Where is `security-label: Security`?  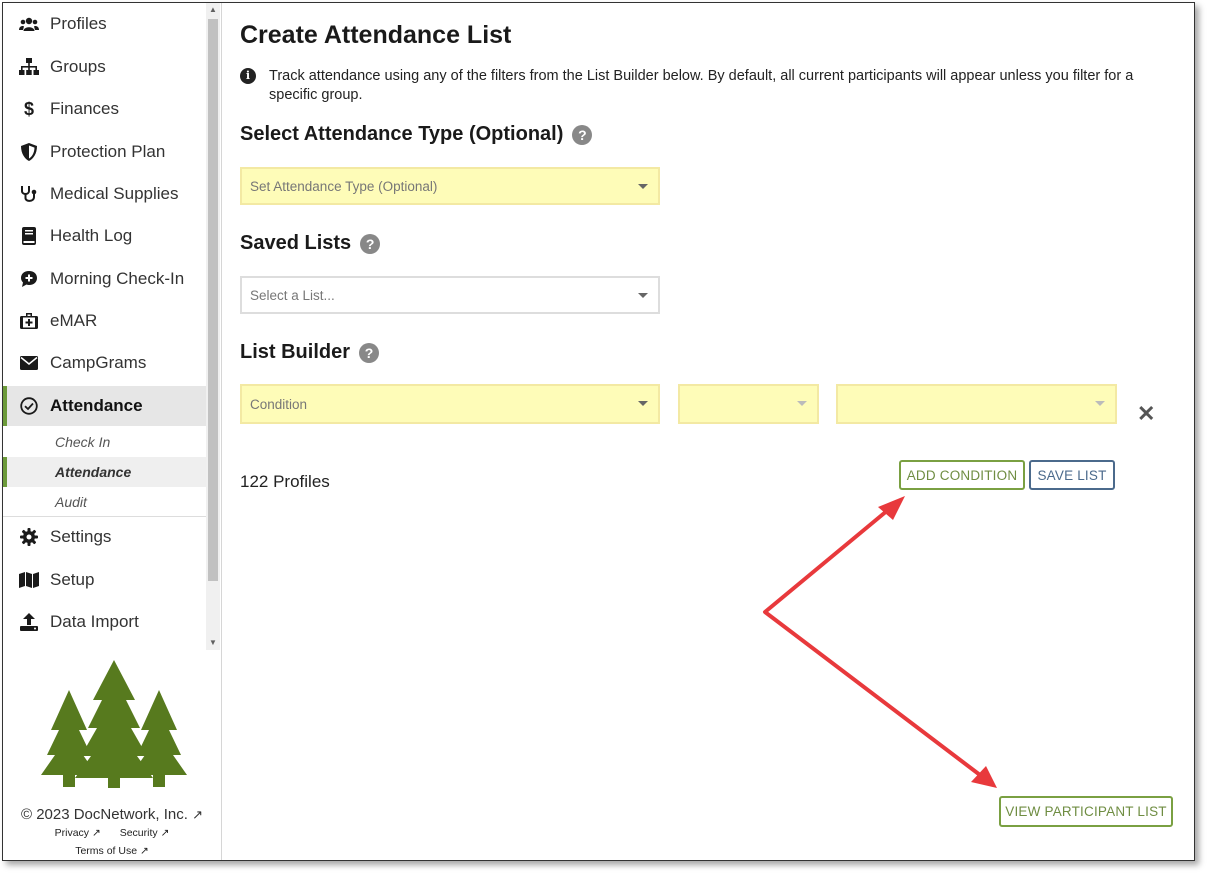
security-label: Security is located at coordinates (138, 833).